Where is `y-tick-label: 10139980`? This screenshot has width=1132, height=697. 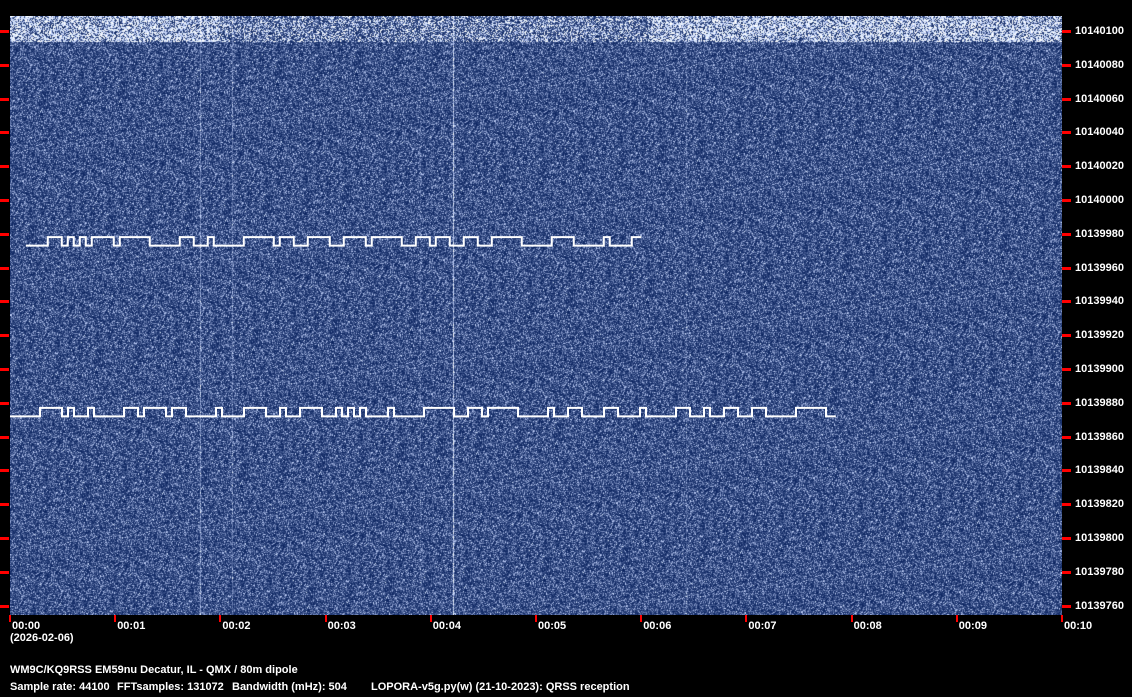 y-tick-label: 10139980 is located at coordinates (1099, 233).